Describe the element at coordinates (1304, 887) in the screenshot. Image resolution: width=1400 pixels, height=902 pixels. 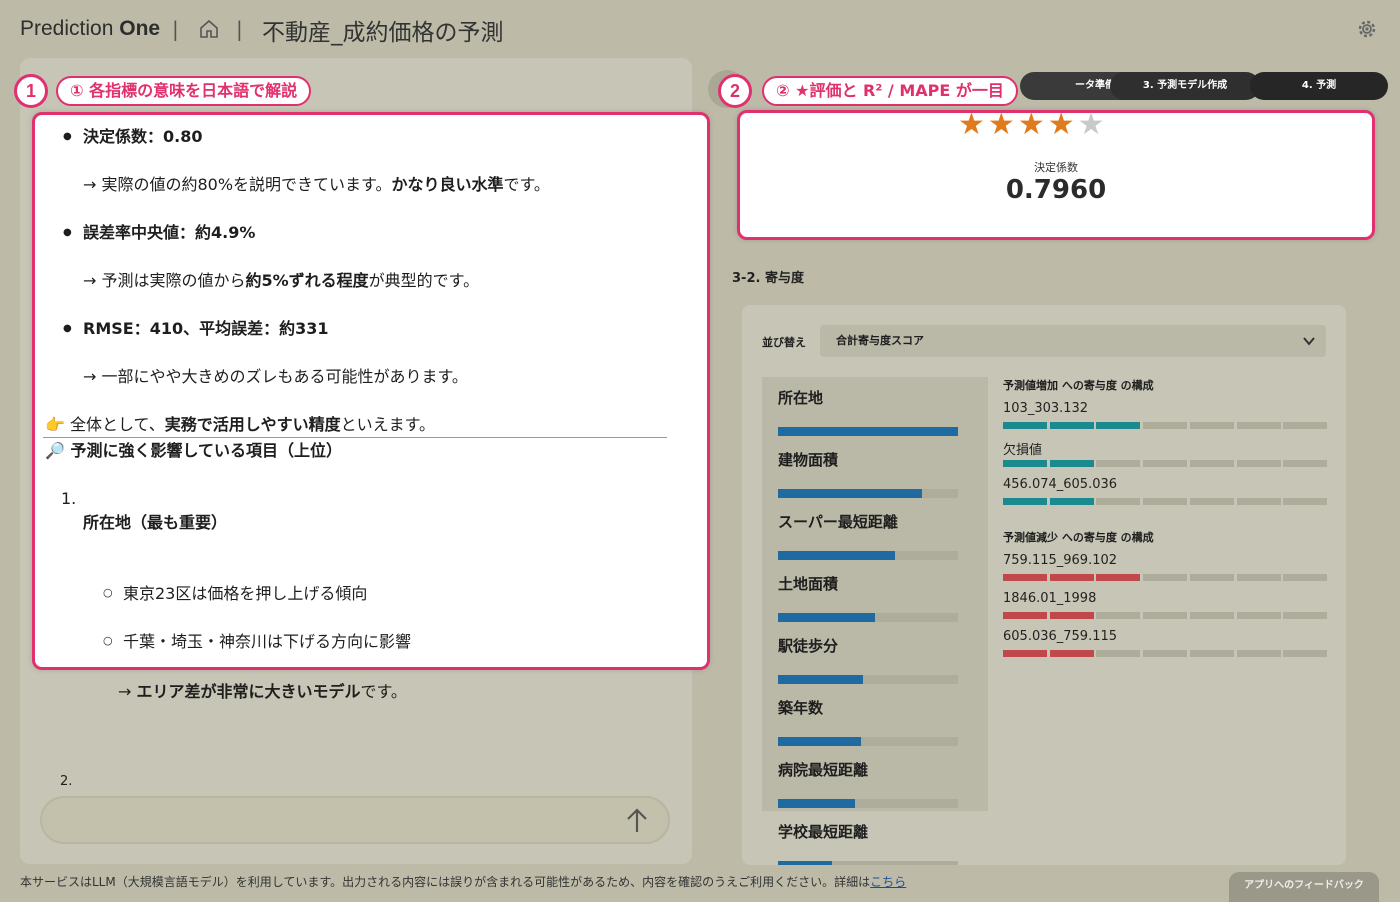
I see `feedback-button: アプリへのフィードバック` at that location.